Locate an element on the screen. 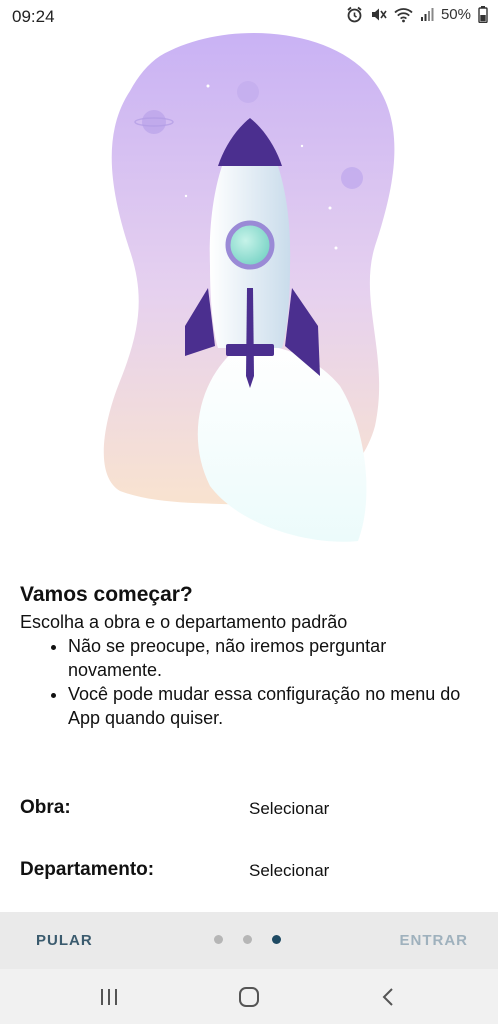 The image size is (498, 1024). obra-label: Obra: is located at coordinates (45, 807).